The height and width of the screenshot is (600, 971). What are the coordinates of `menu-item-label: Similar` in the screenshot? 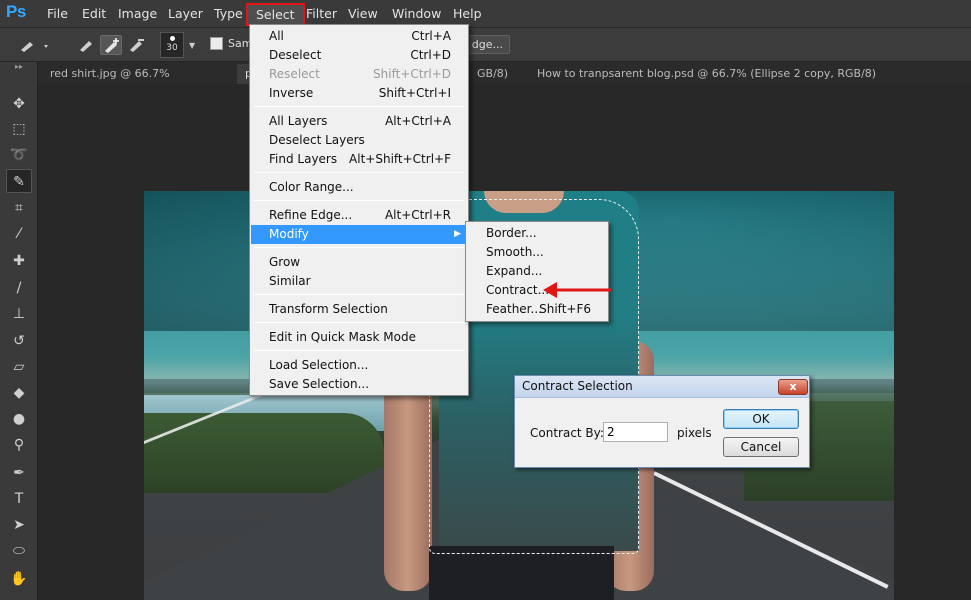 It's located at (290, 281).